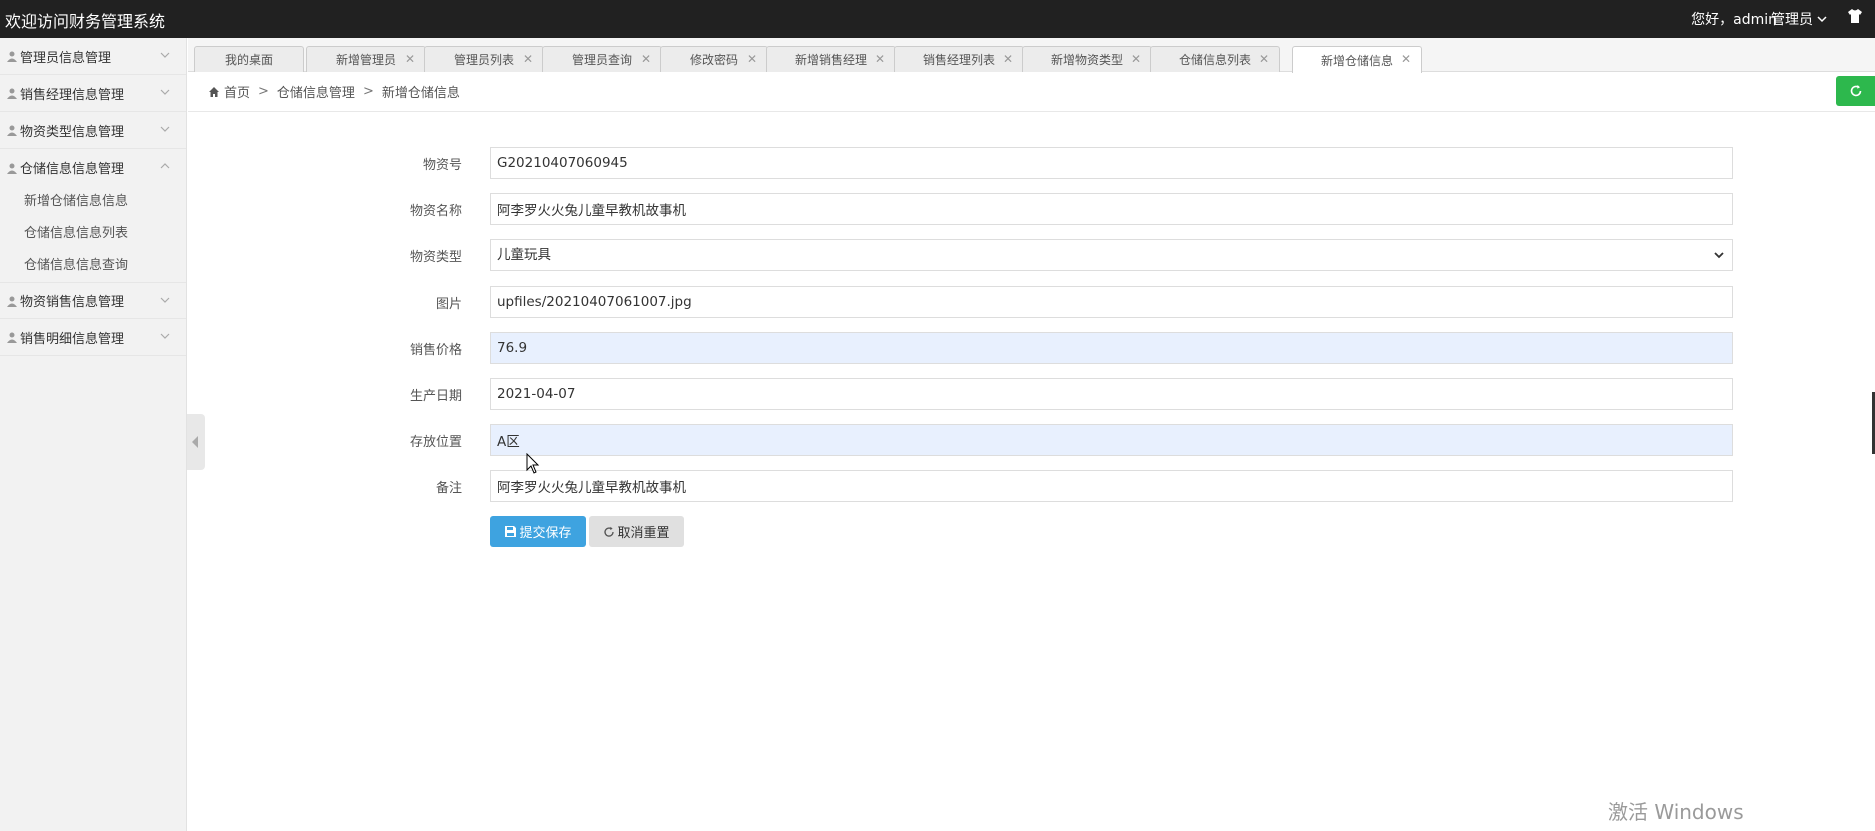 The width and height of the screenshot is (1875, 831). I want to click on sidebar-group-label: 物资类型信息管理, so click(72, 132).